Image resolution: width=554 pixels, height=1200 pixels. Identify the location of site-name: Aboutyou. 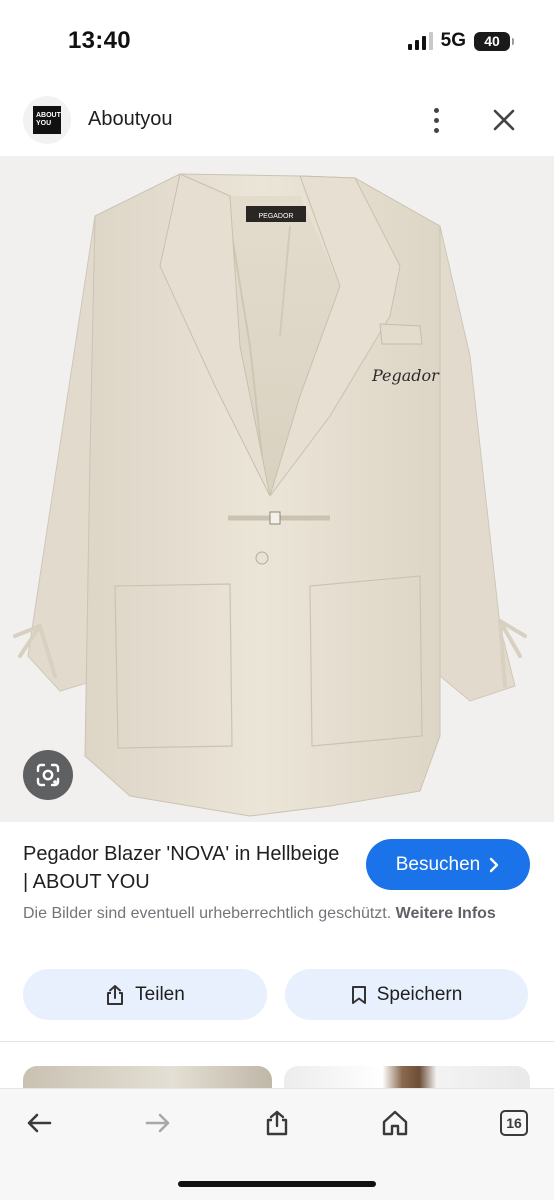
(130, 119).